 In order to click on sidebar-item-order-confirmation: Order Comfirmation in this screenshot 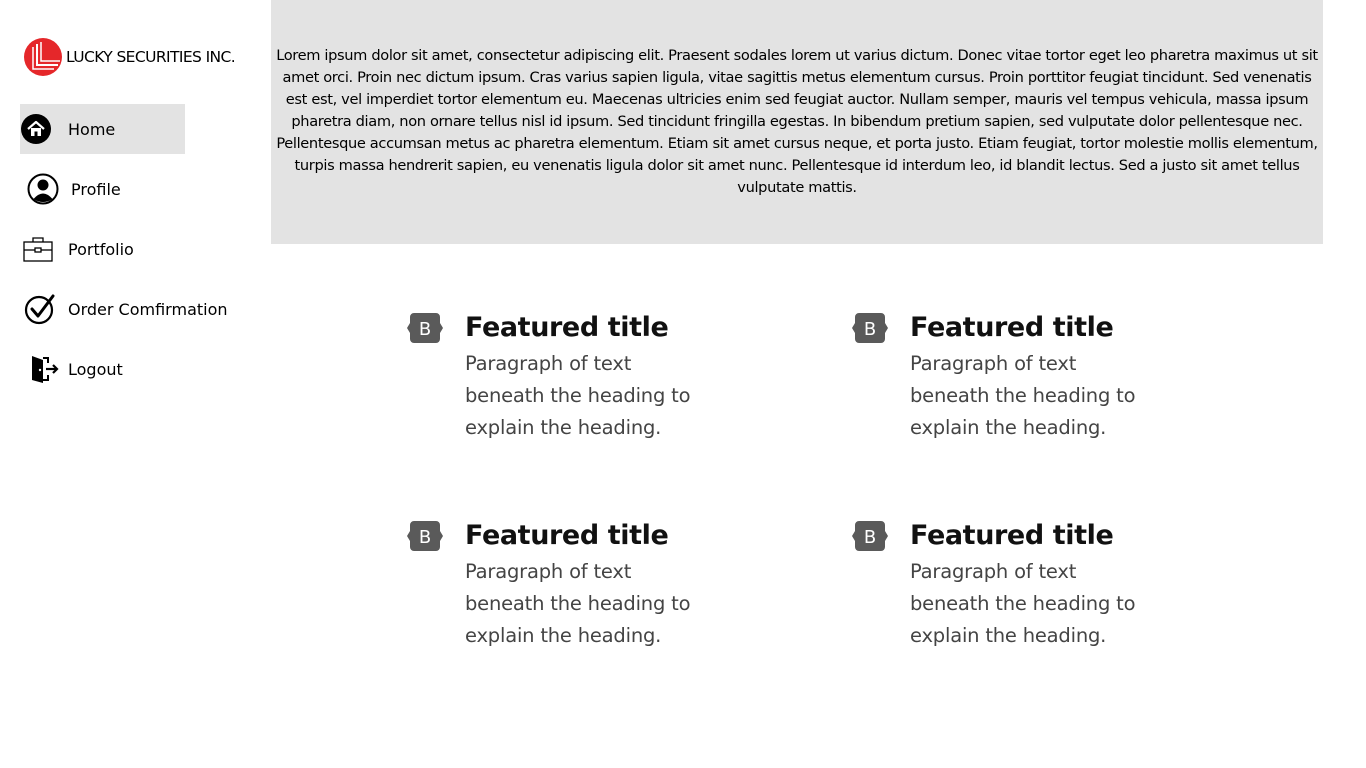, I will do `click(124, 309)`.